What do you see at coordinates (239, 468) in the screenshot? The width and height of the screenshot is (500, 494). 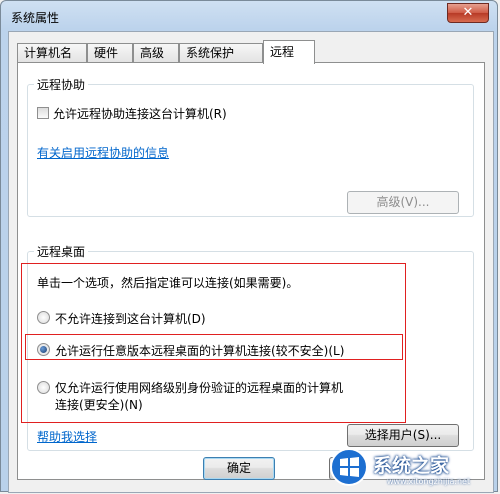 I see `ok-button: 确定` at bounding box center [239, 468].